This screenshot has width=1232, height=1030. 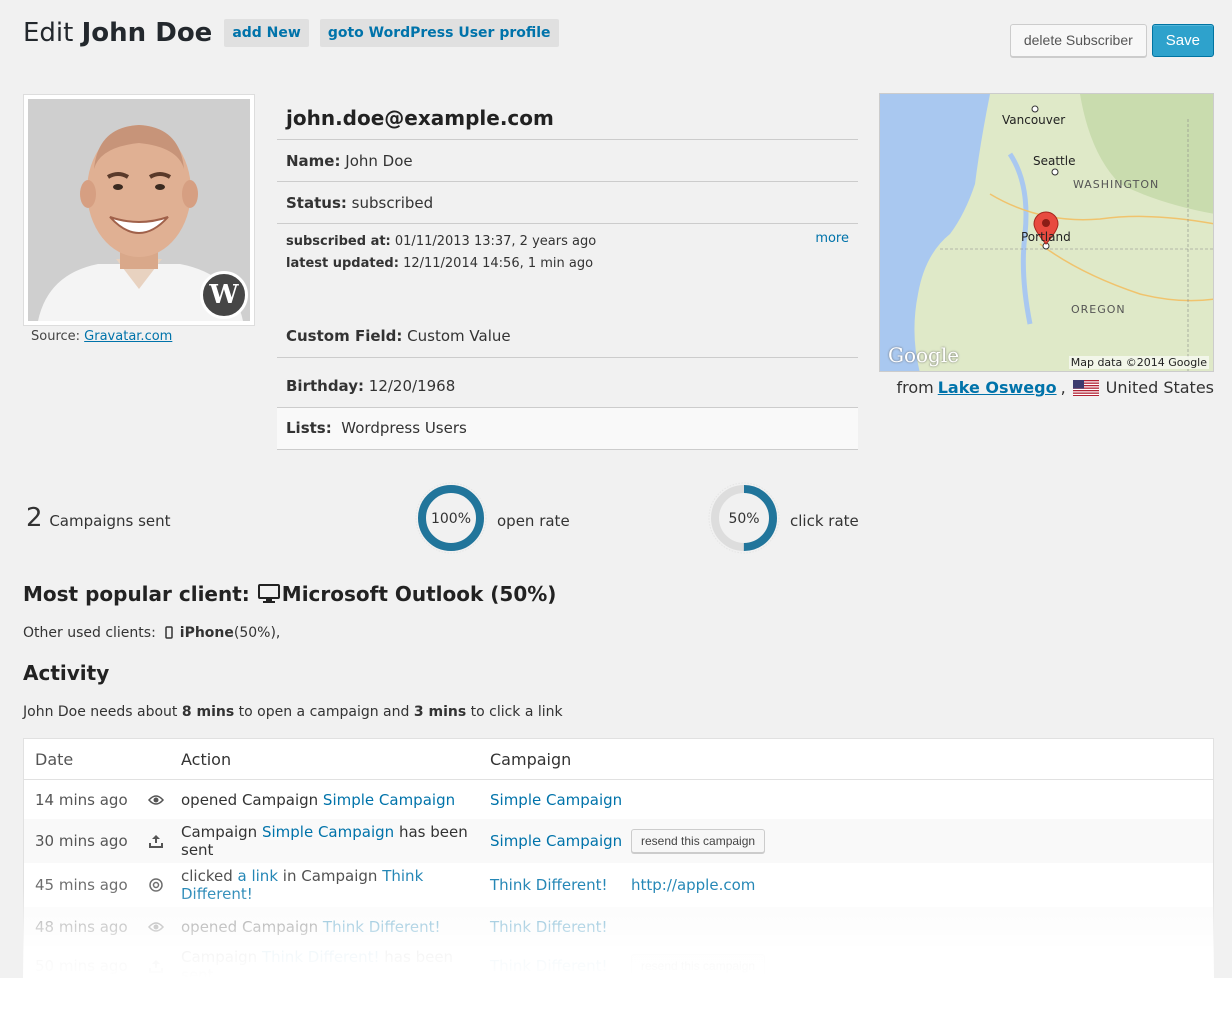 What do you see at coordinates (128, 336) in the screenshot?
I see `gravatar-link: Gravatar.com` at bounding box center [128, 336].